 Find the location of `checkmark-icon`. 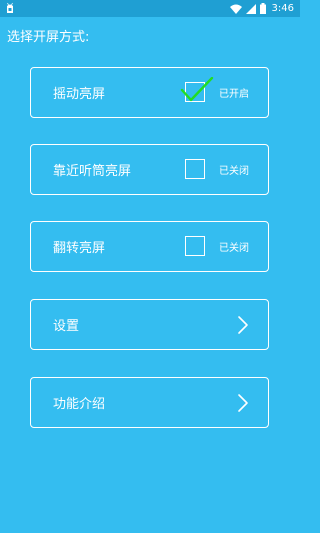

checkmark-icon is located at coordinates (197, 89).